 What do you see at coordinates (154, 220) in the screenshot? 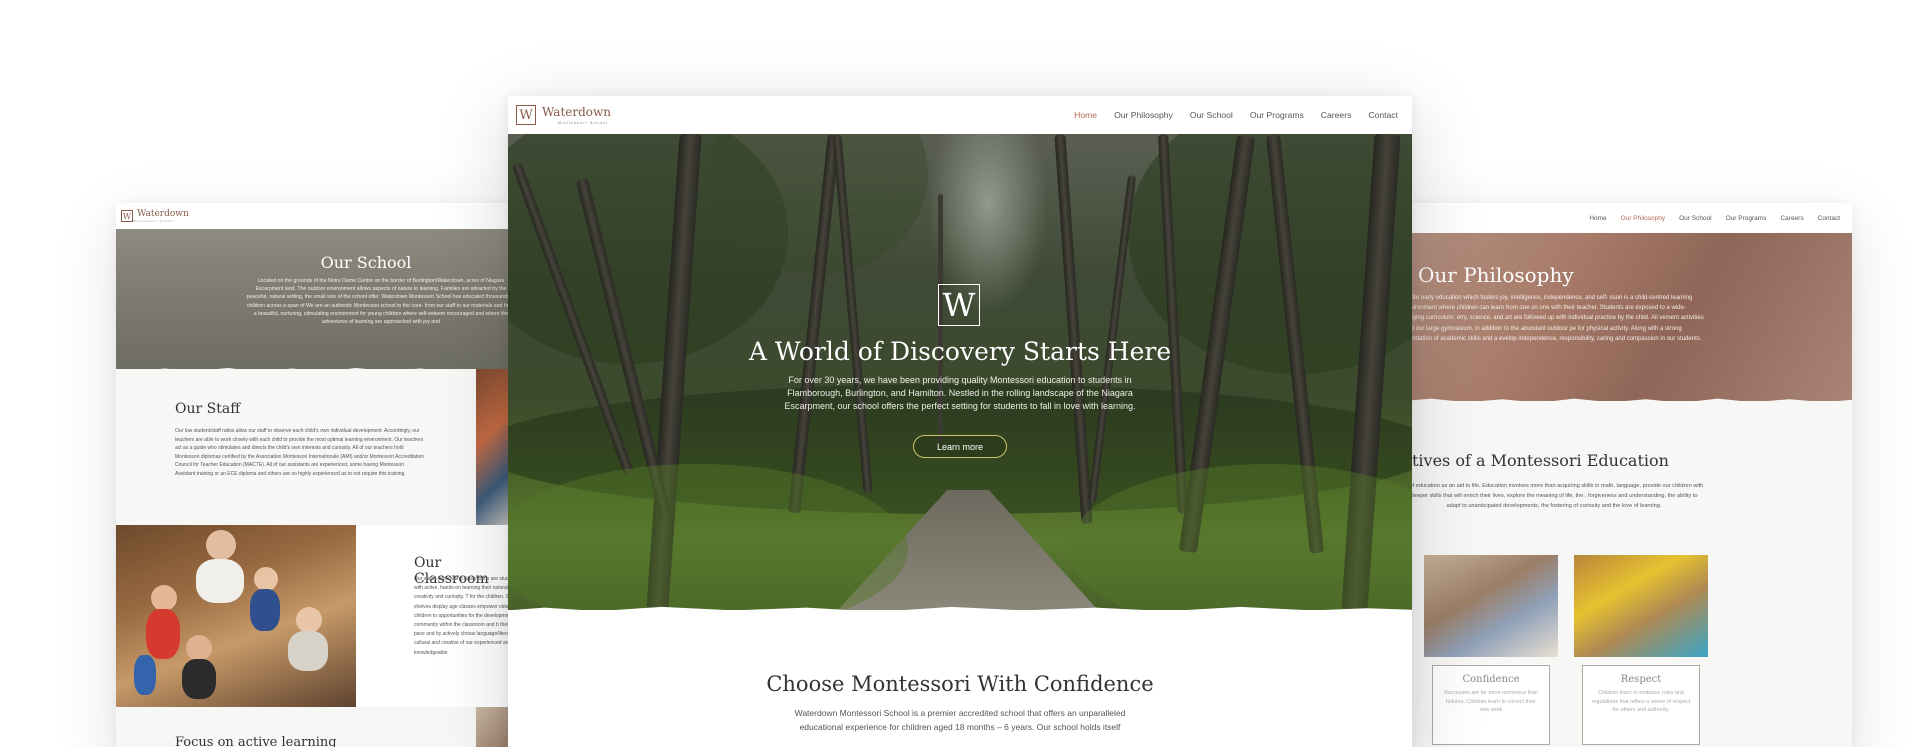
I see `left-logo-sub: Montessori School` at bounding box center [154, 220].